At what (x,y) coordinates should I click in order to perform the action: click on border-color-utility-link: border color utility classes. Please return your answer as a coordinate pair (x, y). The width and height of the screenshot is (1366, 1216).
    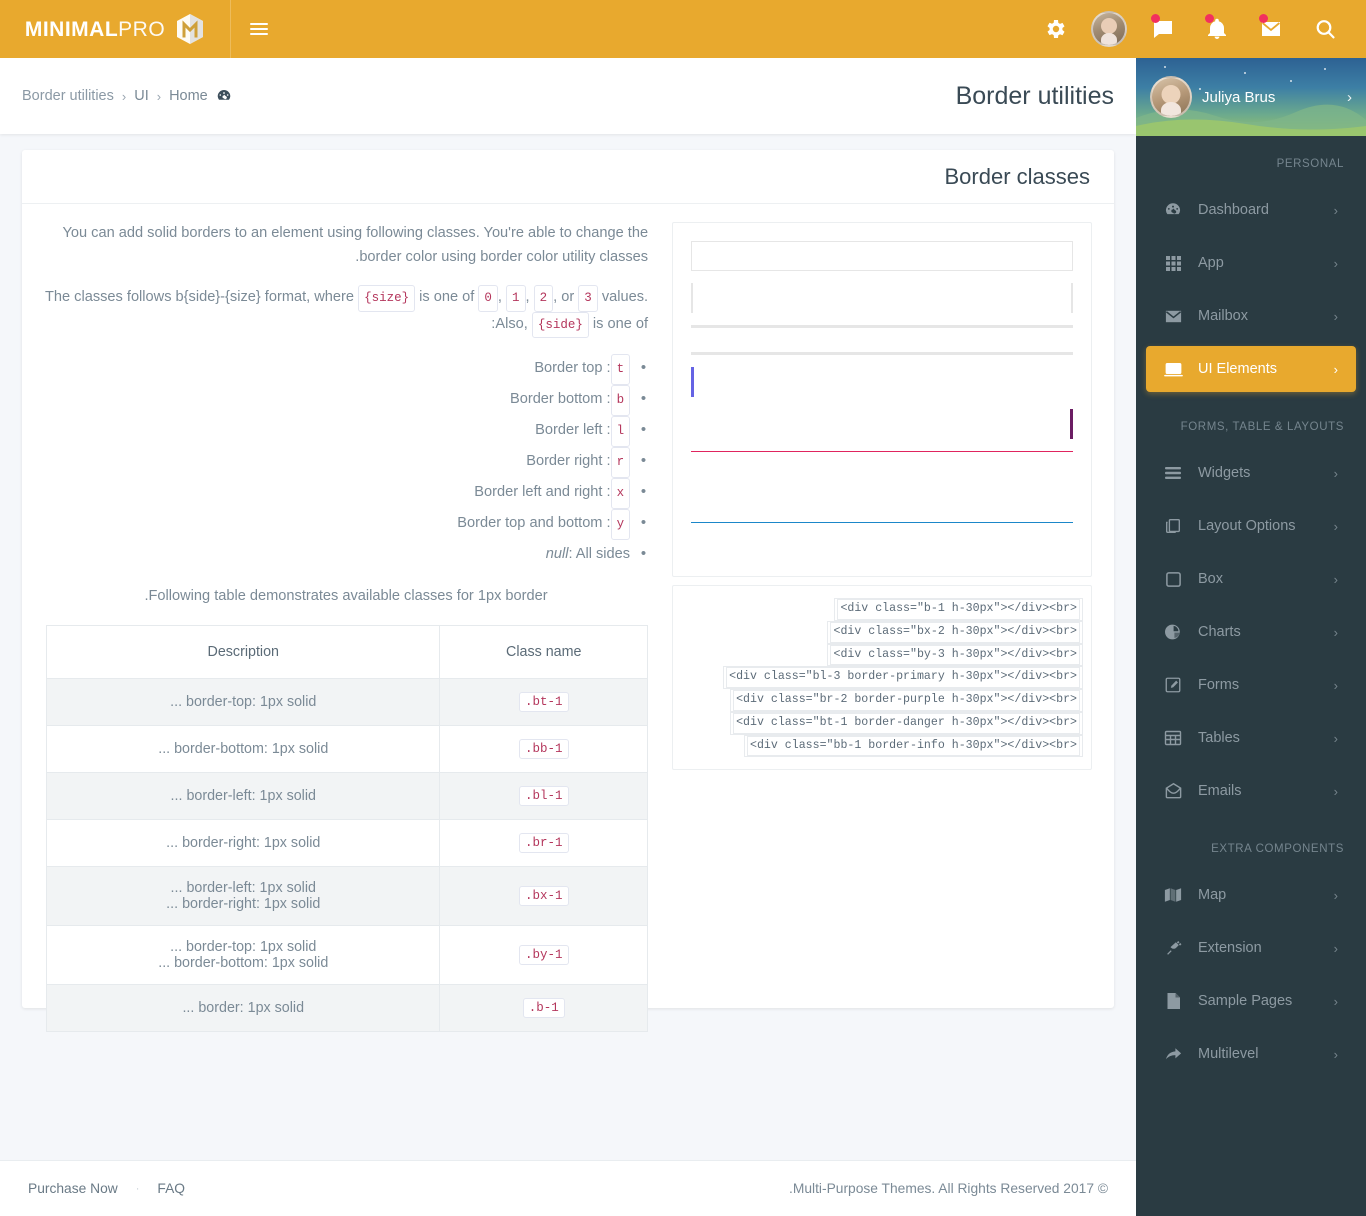
    Looking at the image, I should click on (564, 257).